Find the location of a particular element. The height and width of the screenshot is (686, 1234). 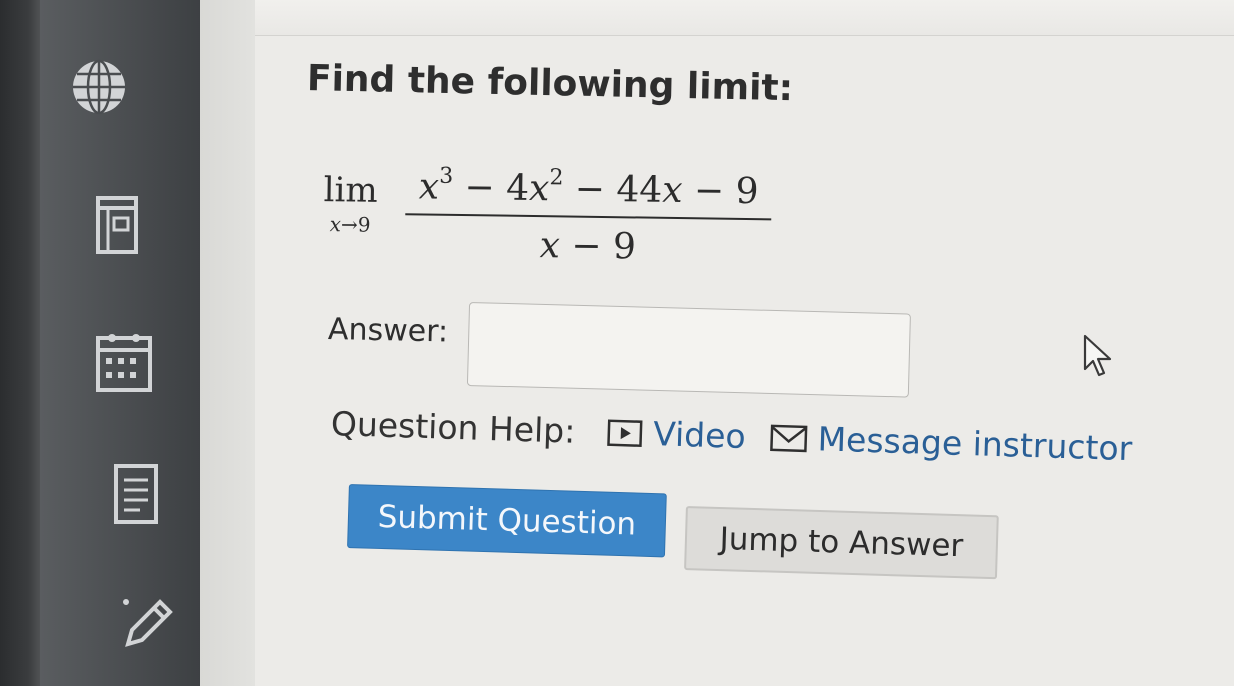

answer-label: Answer: is located at coordinates (388, 331).